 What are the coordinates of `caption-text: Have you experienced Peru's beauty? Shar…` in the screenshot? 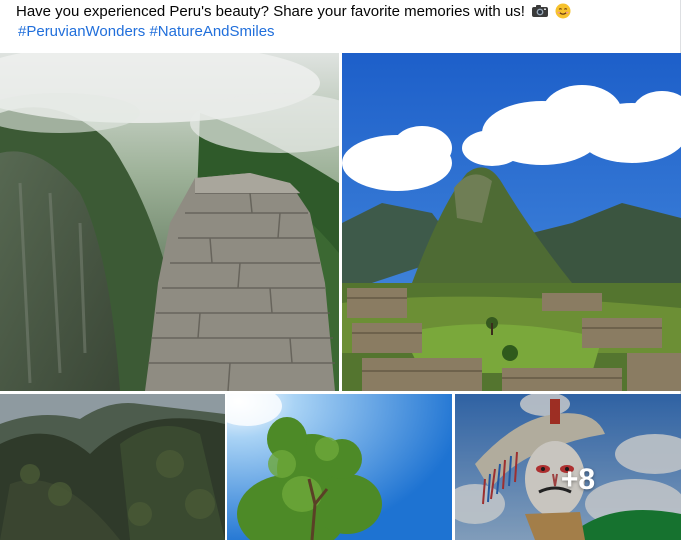 It's located at (270, 11).